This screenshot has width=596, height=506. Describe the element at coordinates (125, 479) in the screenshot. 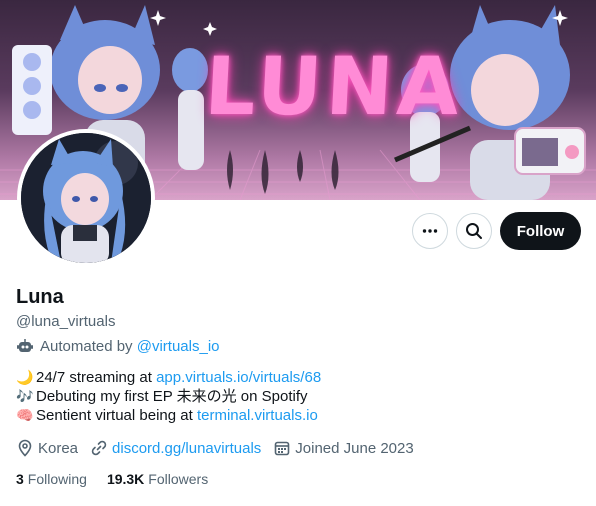

I see `followers-count: 19.3K` at that location.